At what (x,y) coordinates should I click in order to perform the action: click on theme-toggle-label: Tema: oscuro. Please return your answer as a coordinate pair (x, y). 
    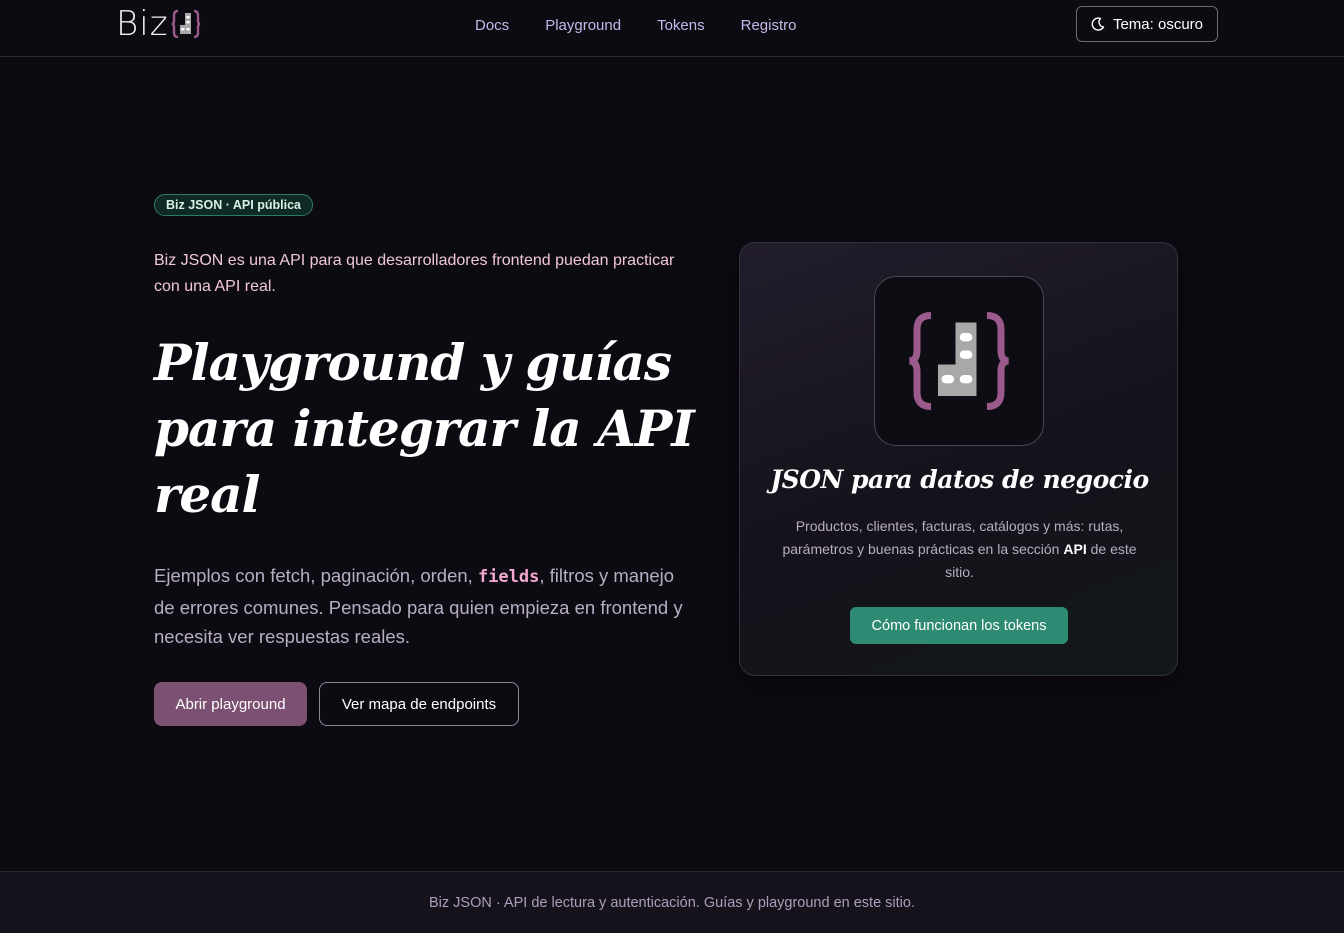
    Looking at the image, I should click on (1158, 24).